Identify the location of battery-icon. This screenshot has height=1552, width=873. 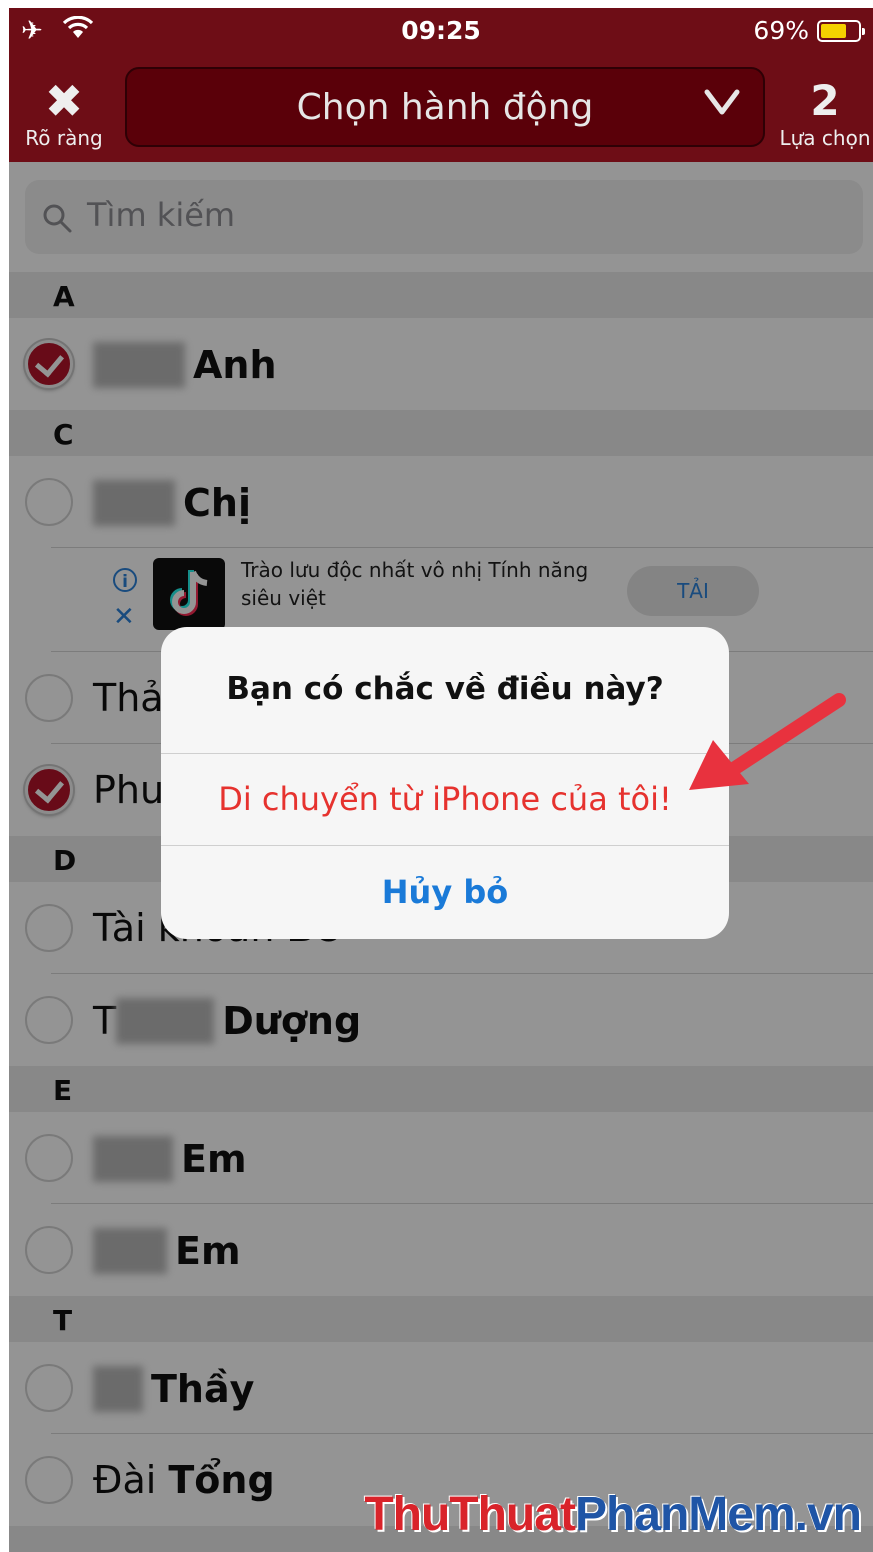
(841, 31).